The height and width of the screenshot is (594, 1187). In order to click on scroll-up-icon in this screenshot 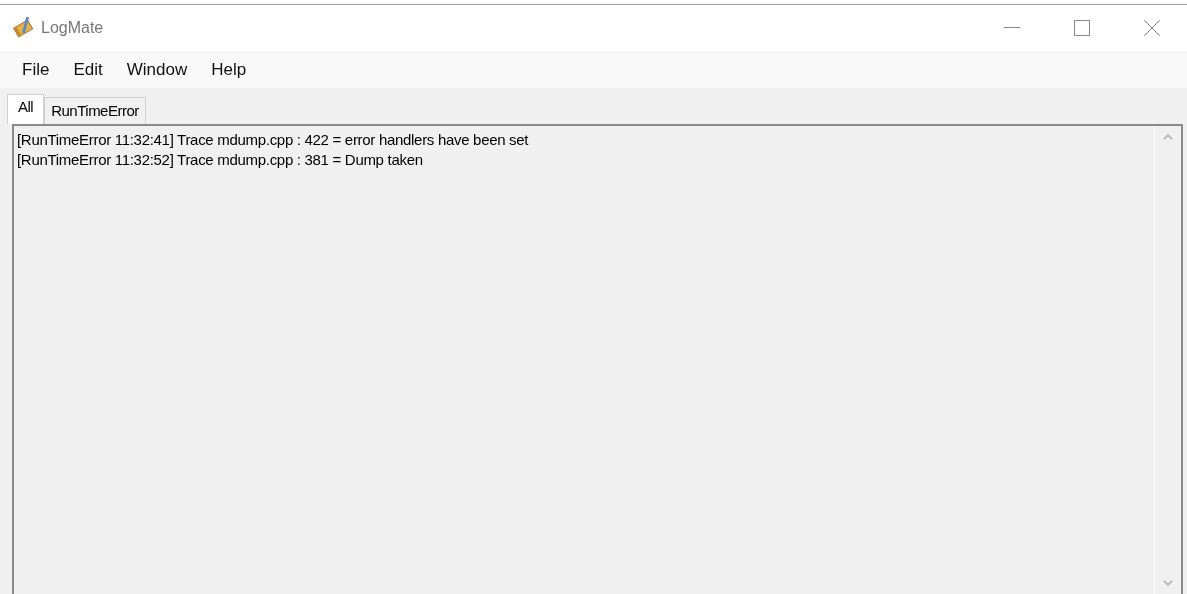, I will do `click(1168, 137)`.